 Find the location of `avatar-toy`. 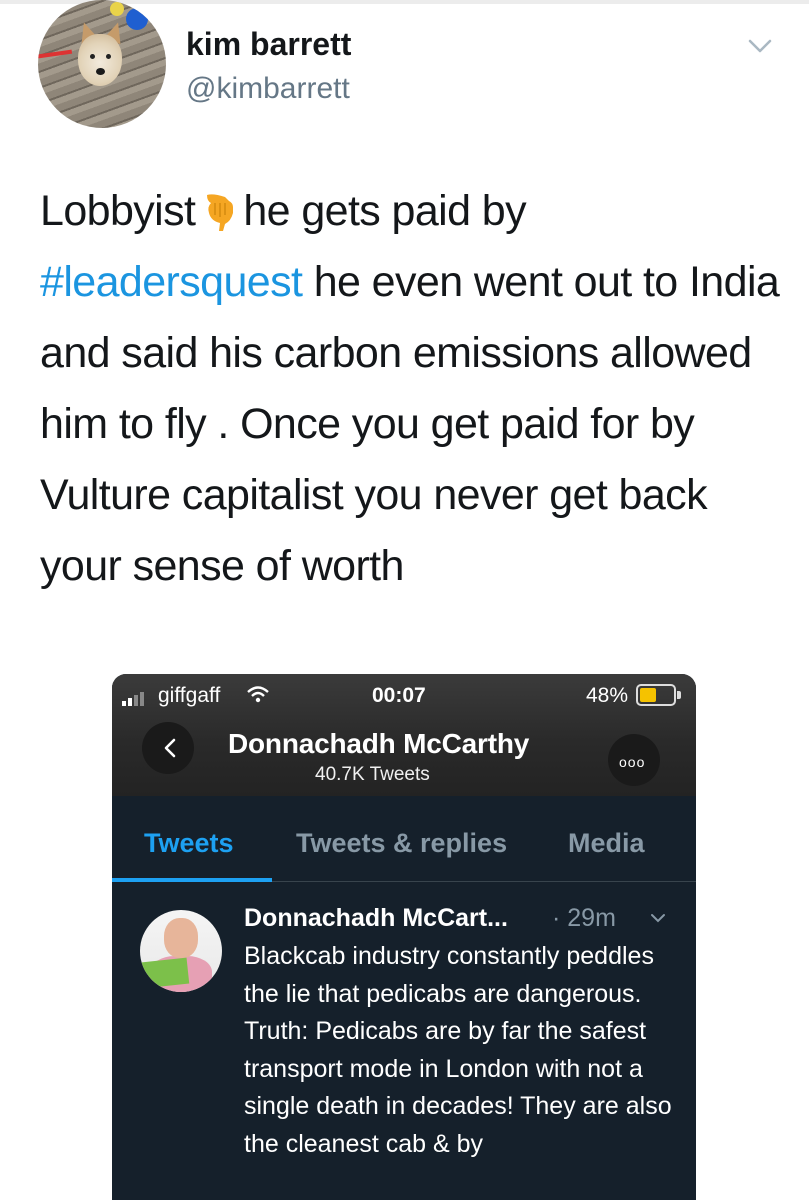

avatar-toy is located at coordinates (117, 9).